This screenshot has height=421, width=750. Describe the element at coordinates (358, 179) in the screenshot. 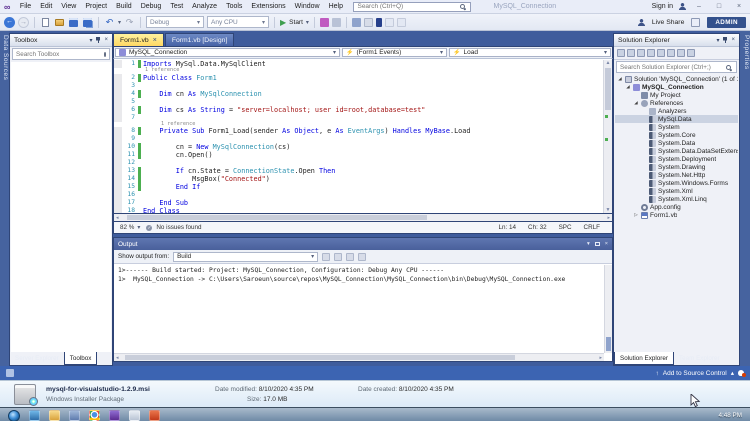

I see `code-line: 14 MsgBox("Connected")` at that location.